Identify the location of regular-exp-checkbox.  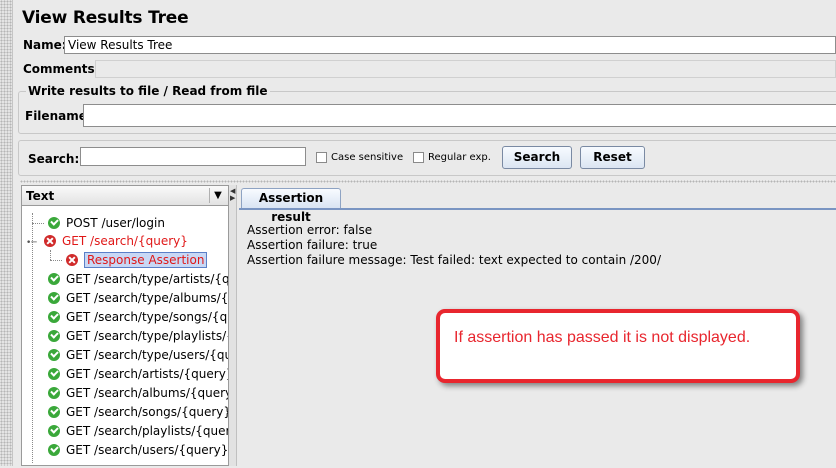
(418, 157).